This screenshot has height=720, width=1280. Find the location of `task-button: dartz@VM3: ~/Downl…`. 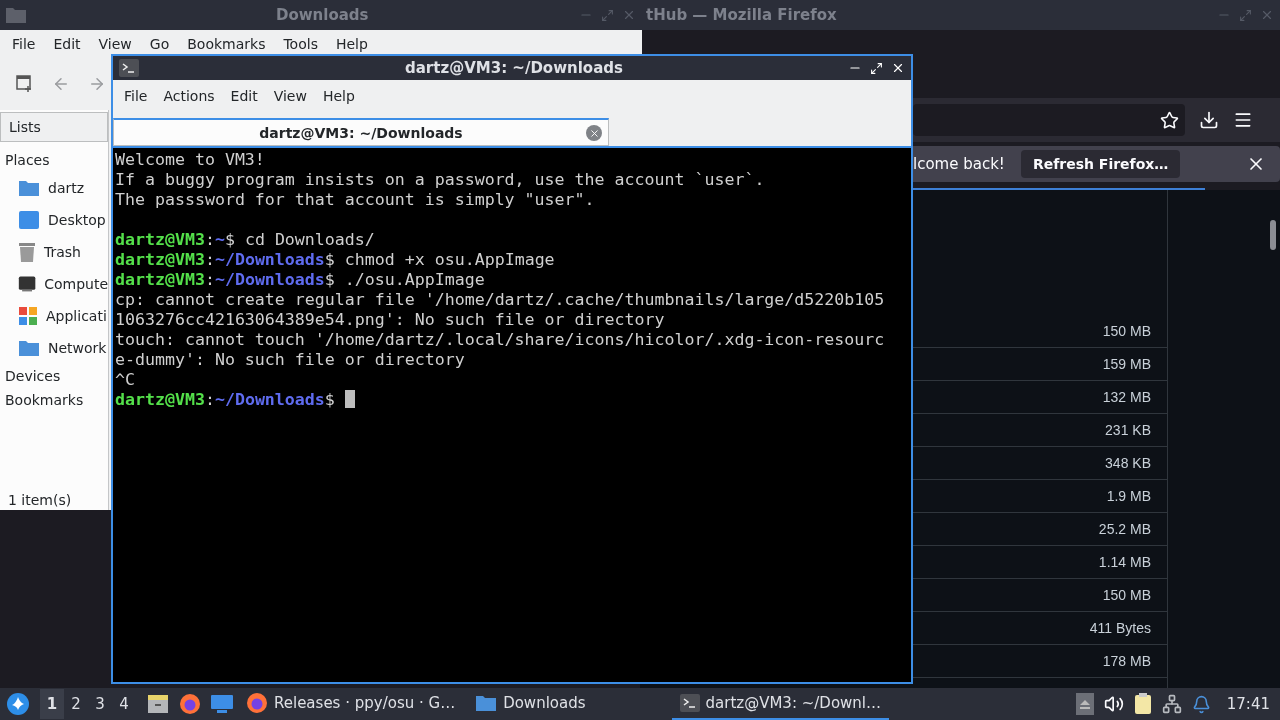

task-button: dartz@VM3: ~/Downl… is located at coordinates (780, 704).